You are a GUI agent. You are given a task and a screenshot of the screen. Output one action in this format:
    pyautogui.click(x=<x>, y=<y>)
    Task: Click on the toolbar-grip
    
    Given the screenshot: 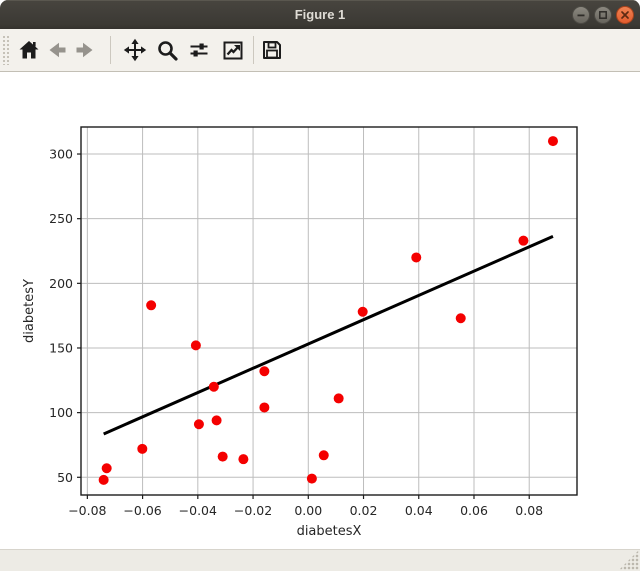 What is the action you would take?
    pyautogui.click(x=6, y=50)
    